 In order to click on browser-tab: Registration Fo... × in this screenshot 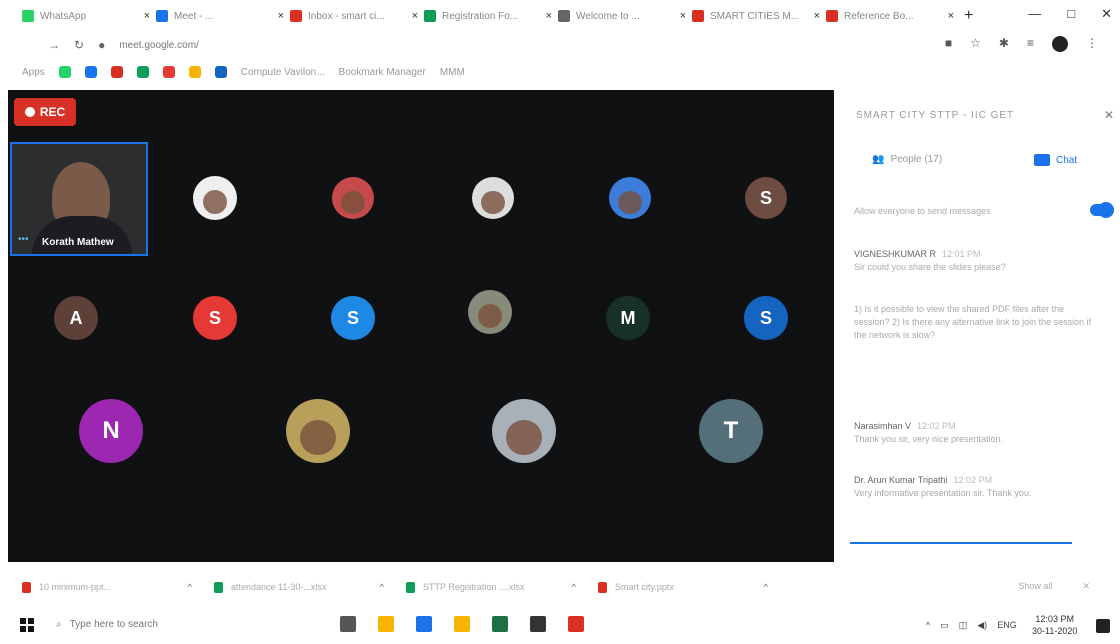, I will do `click(488, 16)`.